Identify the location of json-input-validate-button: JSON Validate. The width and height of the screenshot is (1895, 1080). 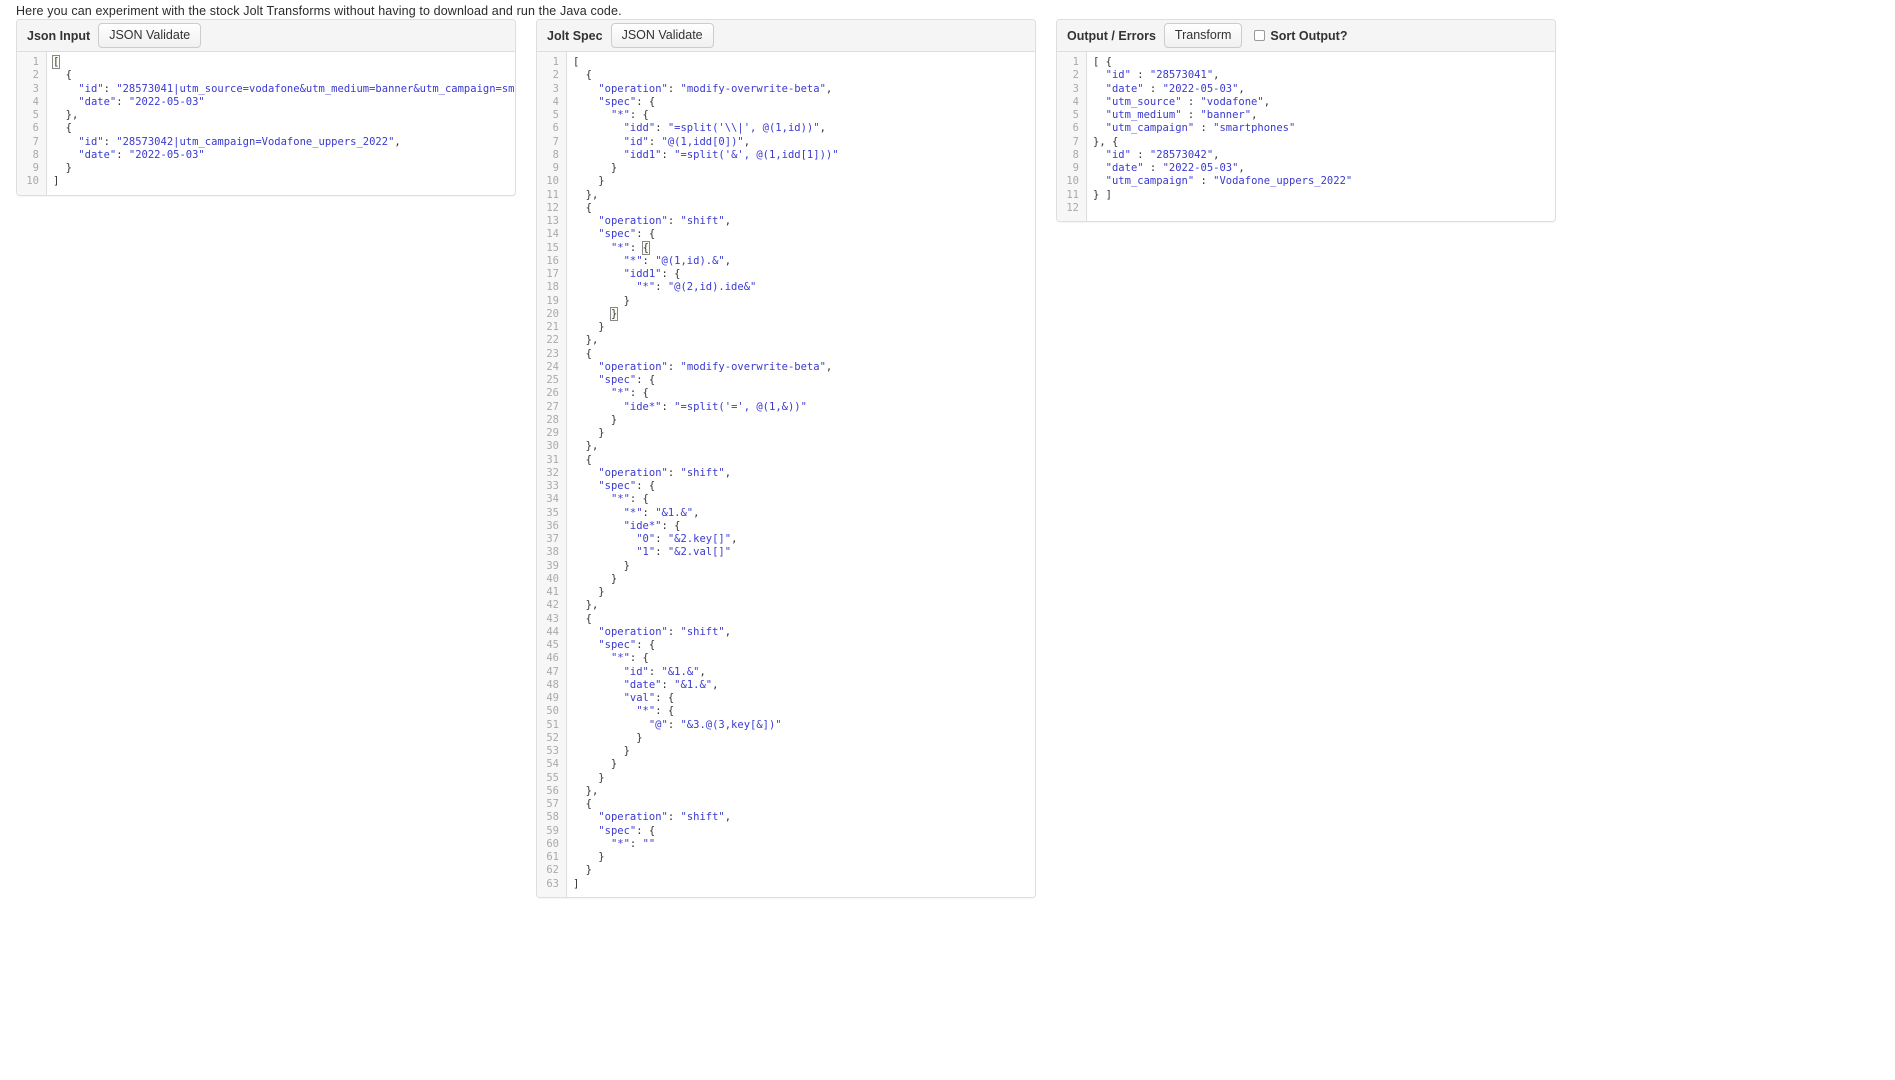
(150, 35).